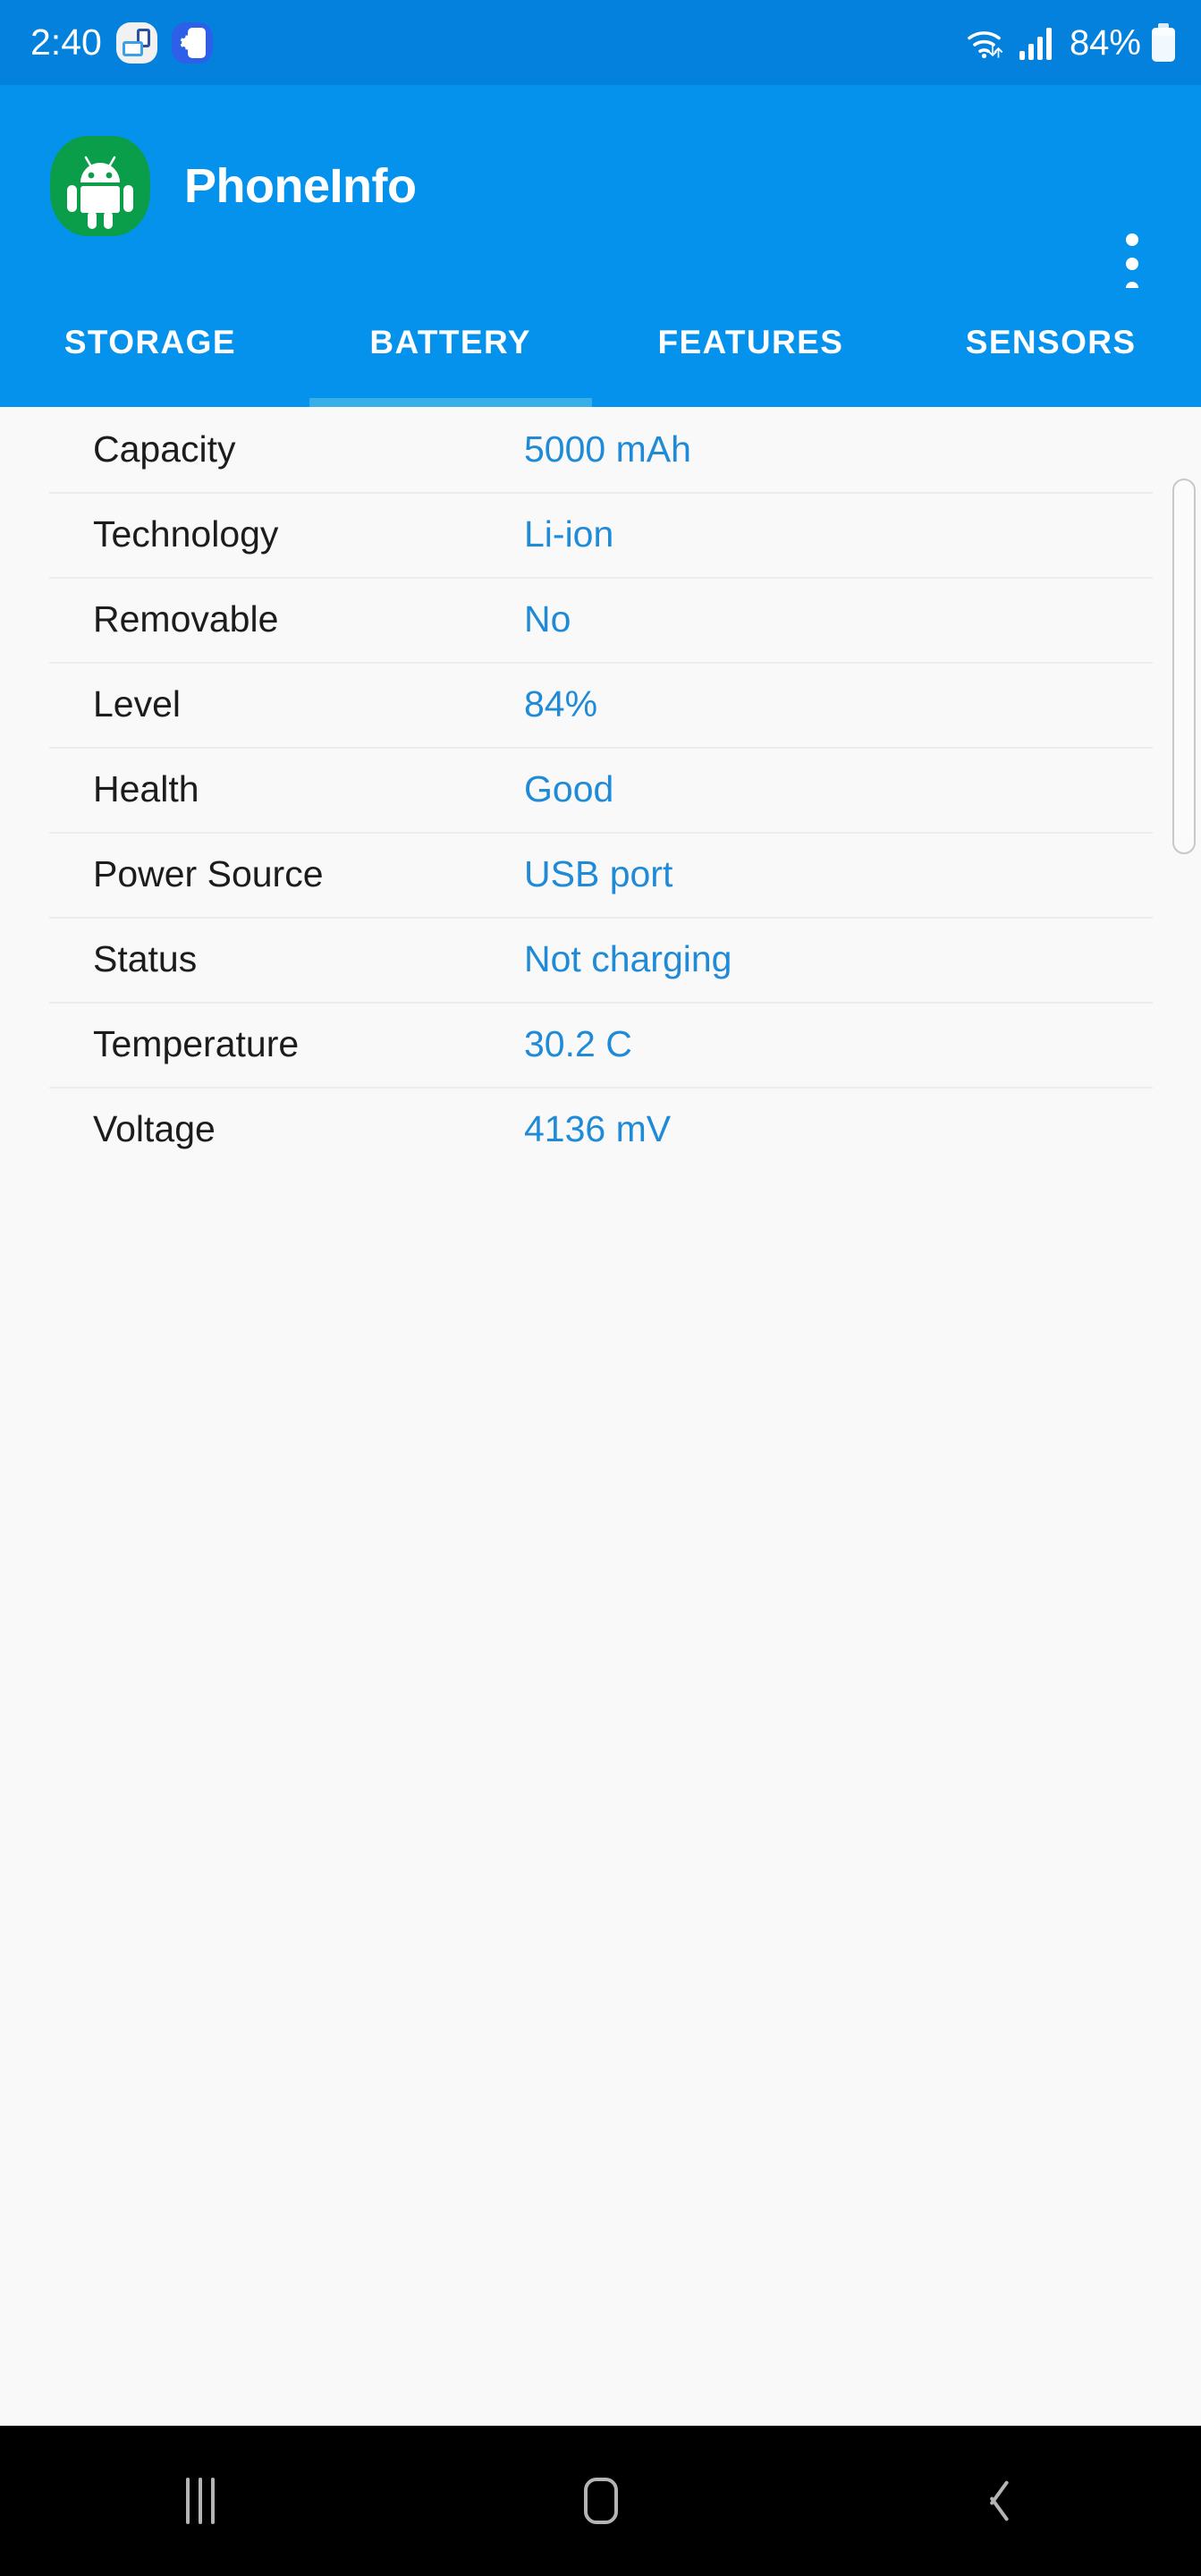 The height and width of the screenshot is (2576, 1201). I want to click on recents-icon, so click(200, 2501).